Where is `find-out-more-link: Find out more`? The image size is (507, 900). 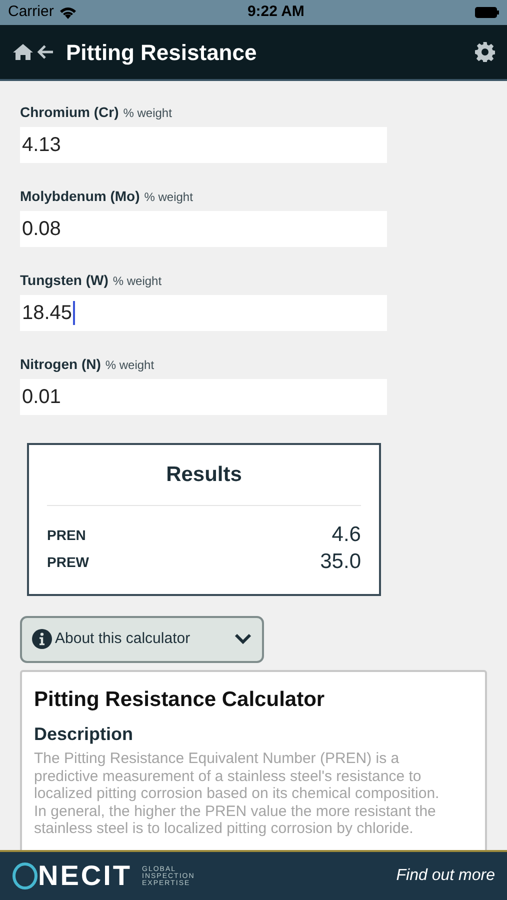 find-out-more-link: Find out more is located at coordinates (445, 876).